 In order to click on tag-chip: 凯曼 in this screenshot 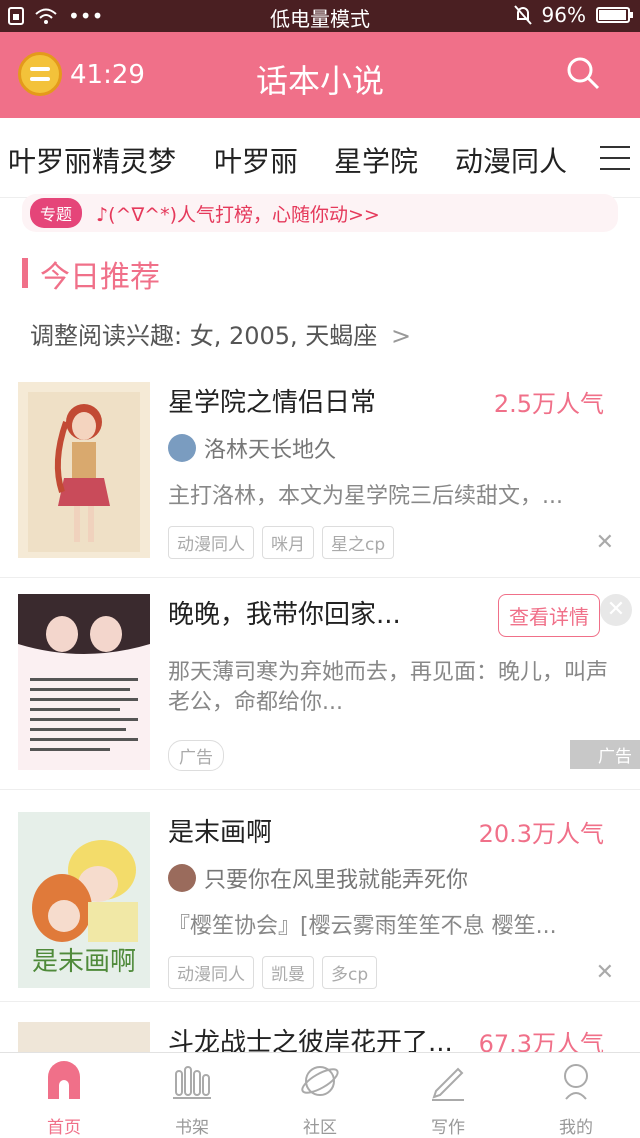, I will do `click(288, 972)`.